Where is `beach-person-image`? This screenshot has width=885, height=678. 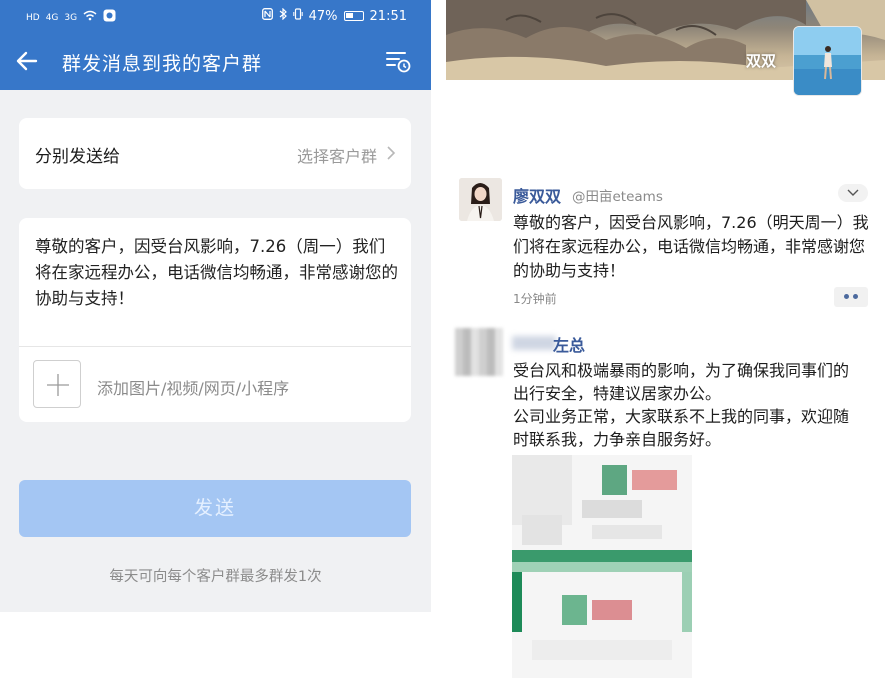
beach-person-image is located at coordinates (827, 61).